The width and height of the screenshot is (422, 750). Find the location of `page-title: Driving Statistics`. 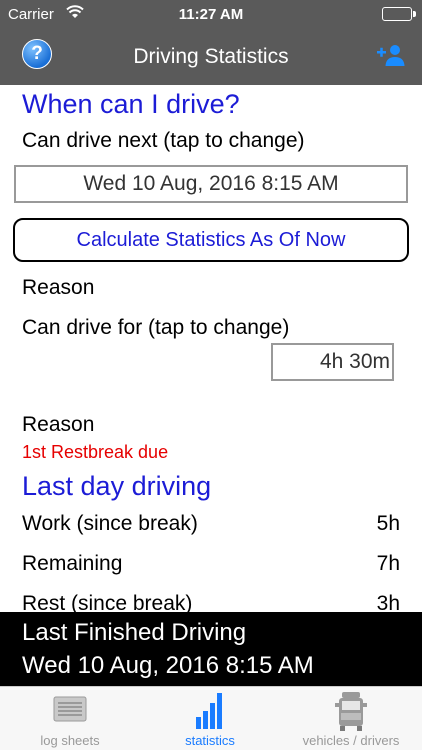

page-title: Driving Statistics is located at coordinates (211, 56).